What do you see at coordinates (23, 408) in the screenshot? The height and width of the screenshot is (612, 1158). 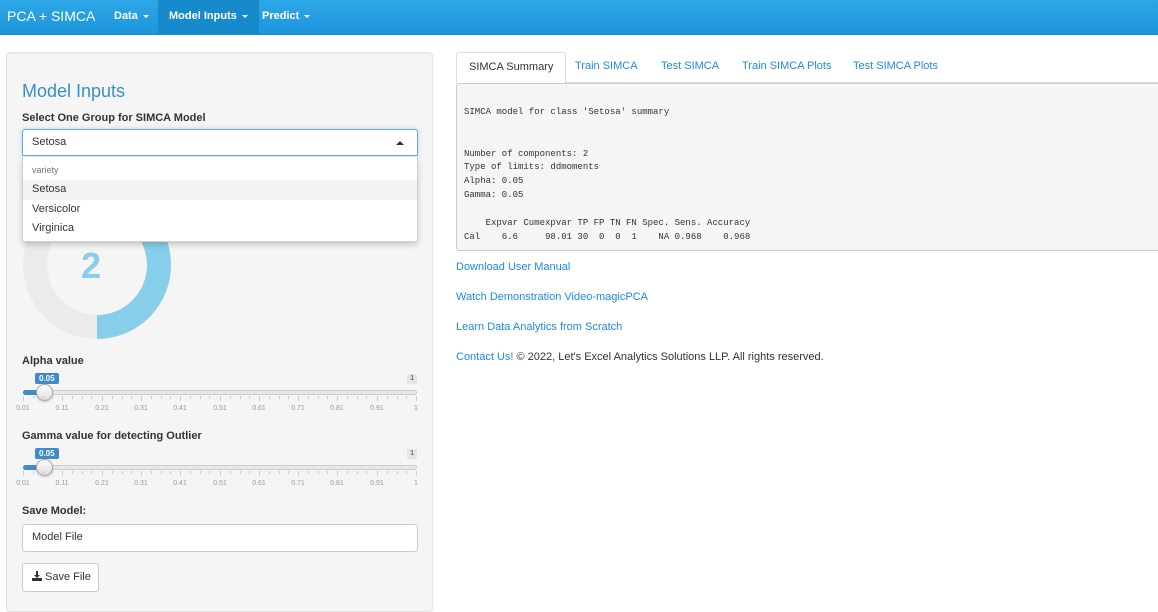 I see `slider-tick-label: 0.01` at bounding box center [23, 408].